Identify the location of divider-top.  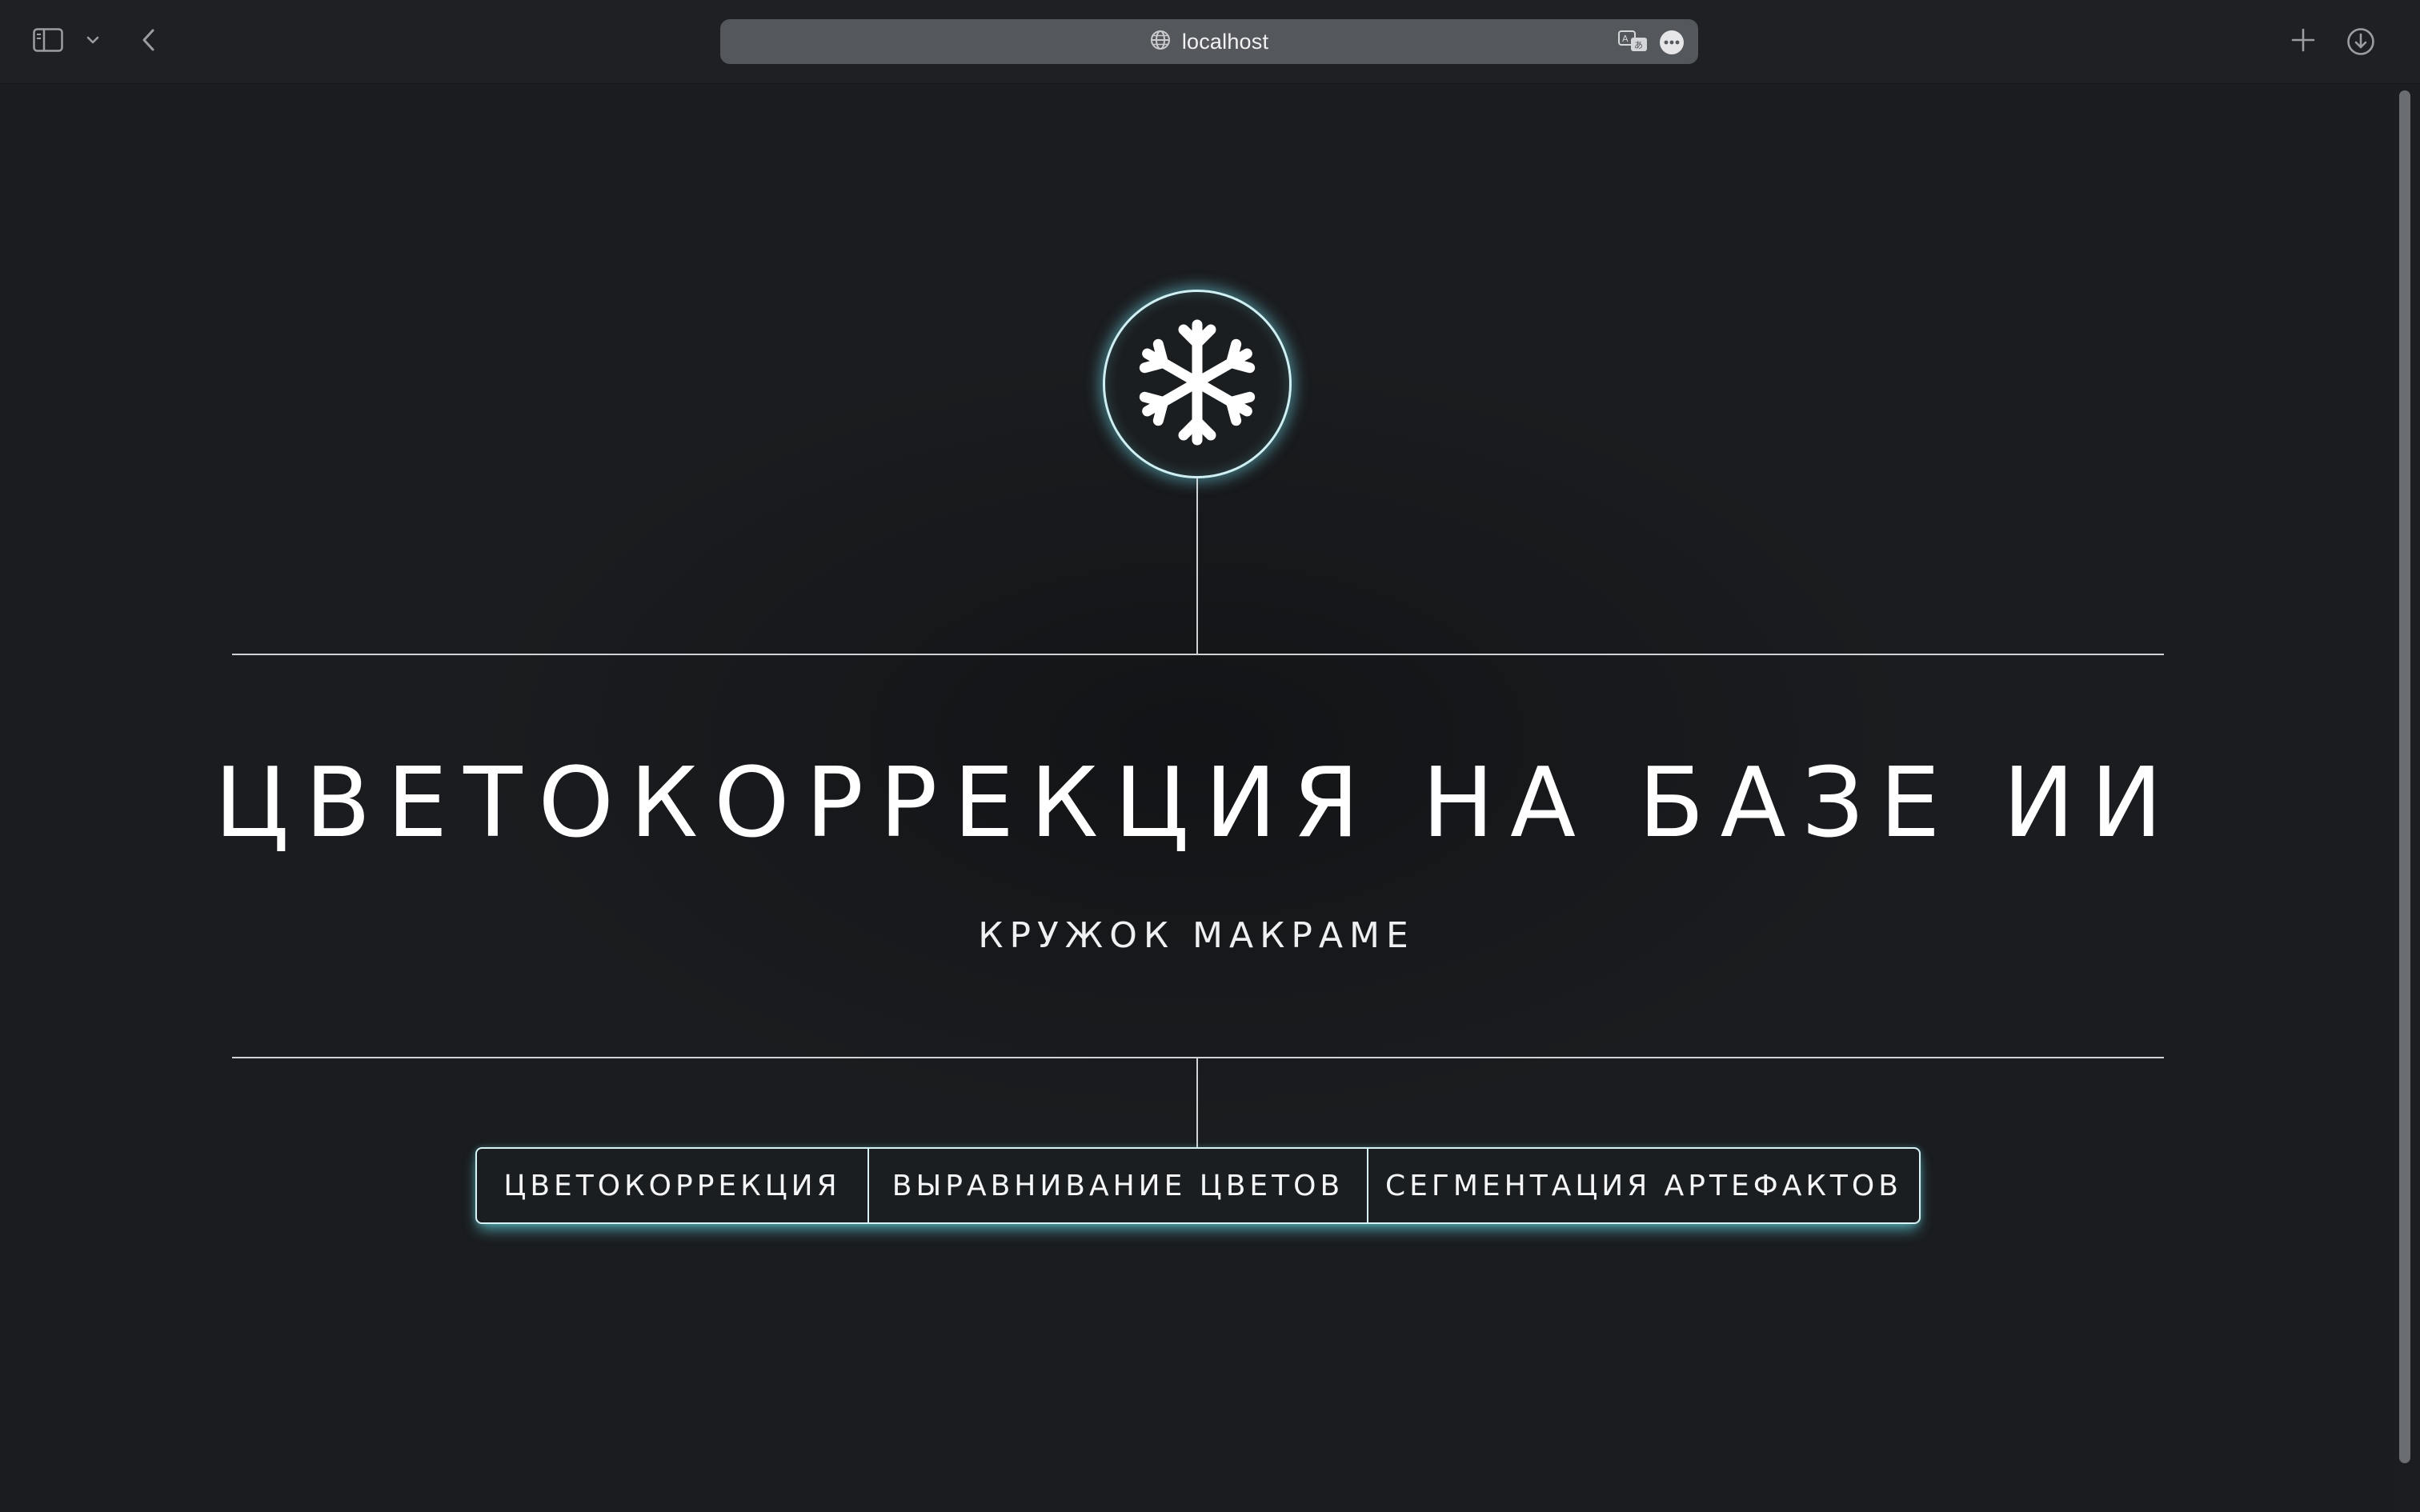
(1198, 654).